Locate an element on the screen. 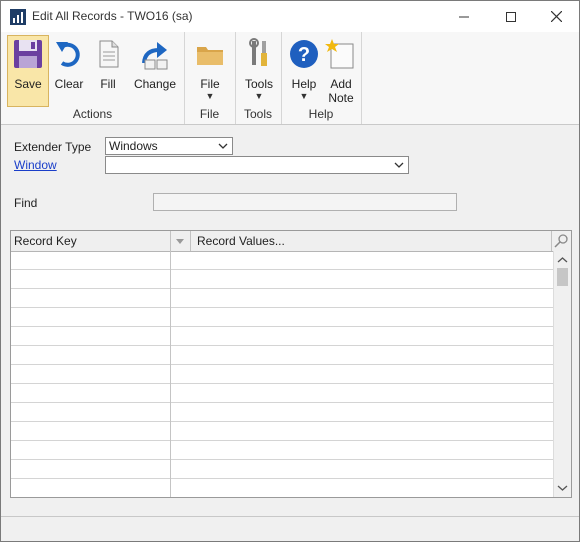 The height and width of the screenshot is (542, 580). clear-icon is located at coordinates (68, 54).